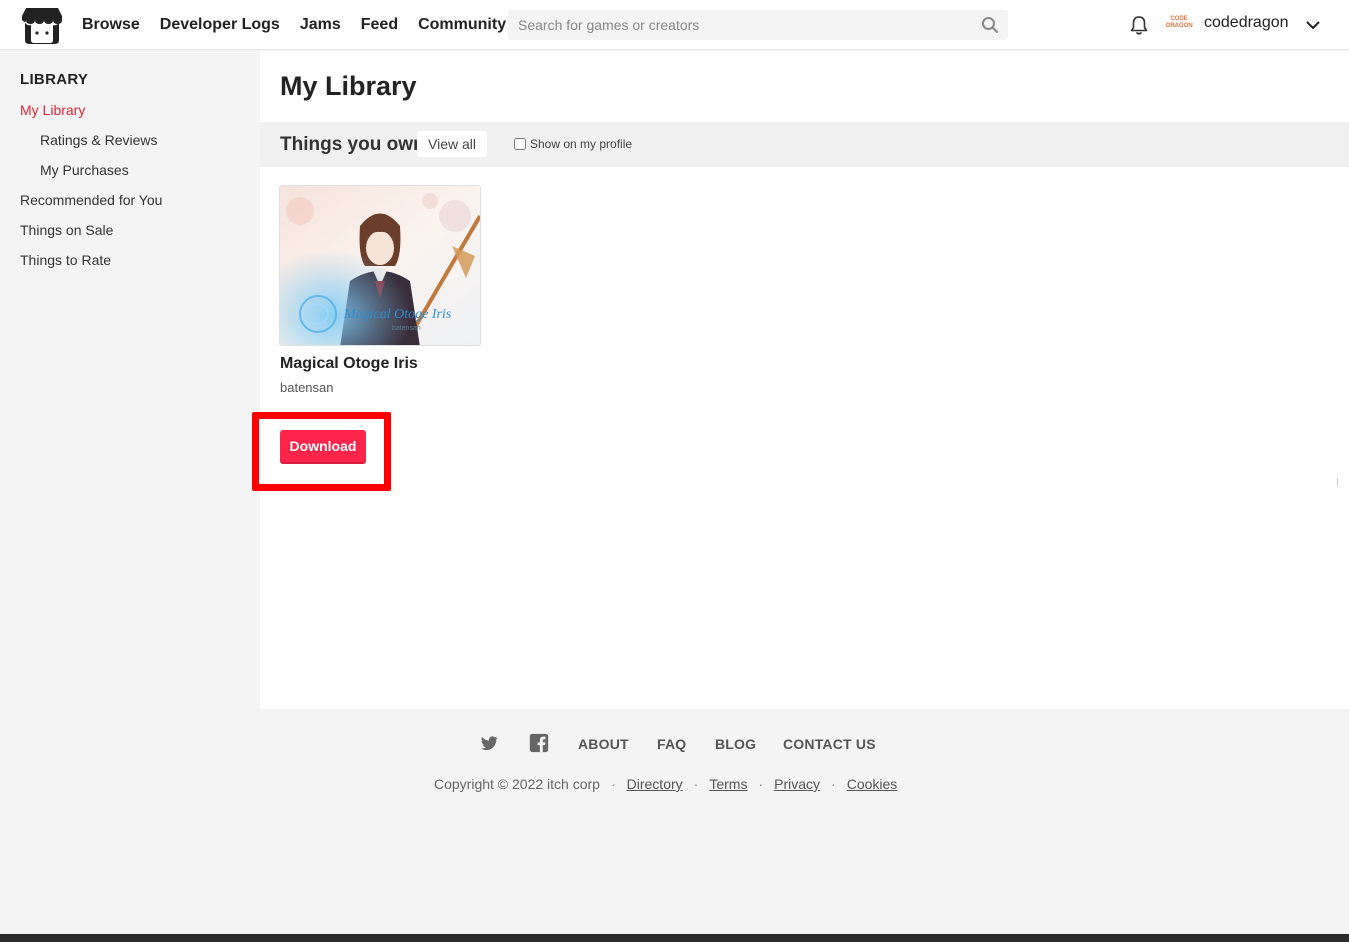 This screenshot has height=942, width=1349. I want to click on show-on-profile-checkbox, so click(520, 144).